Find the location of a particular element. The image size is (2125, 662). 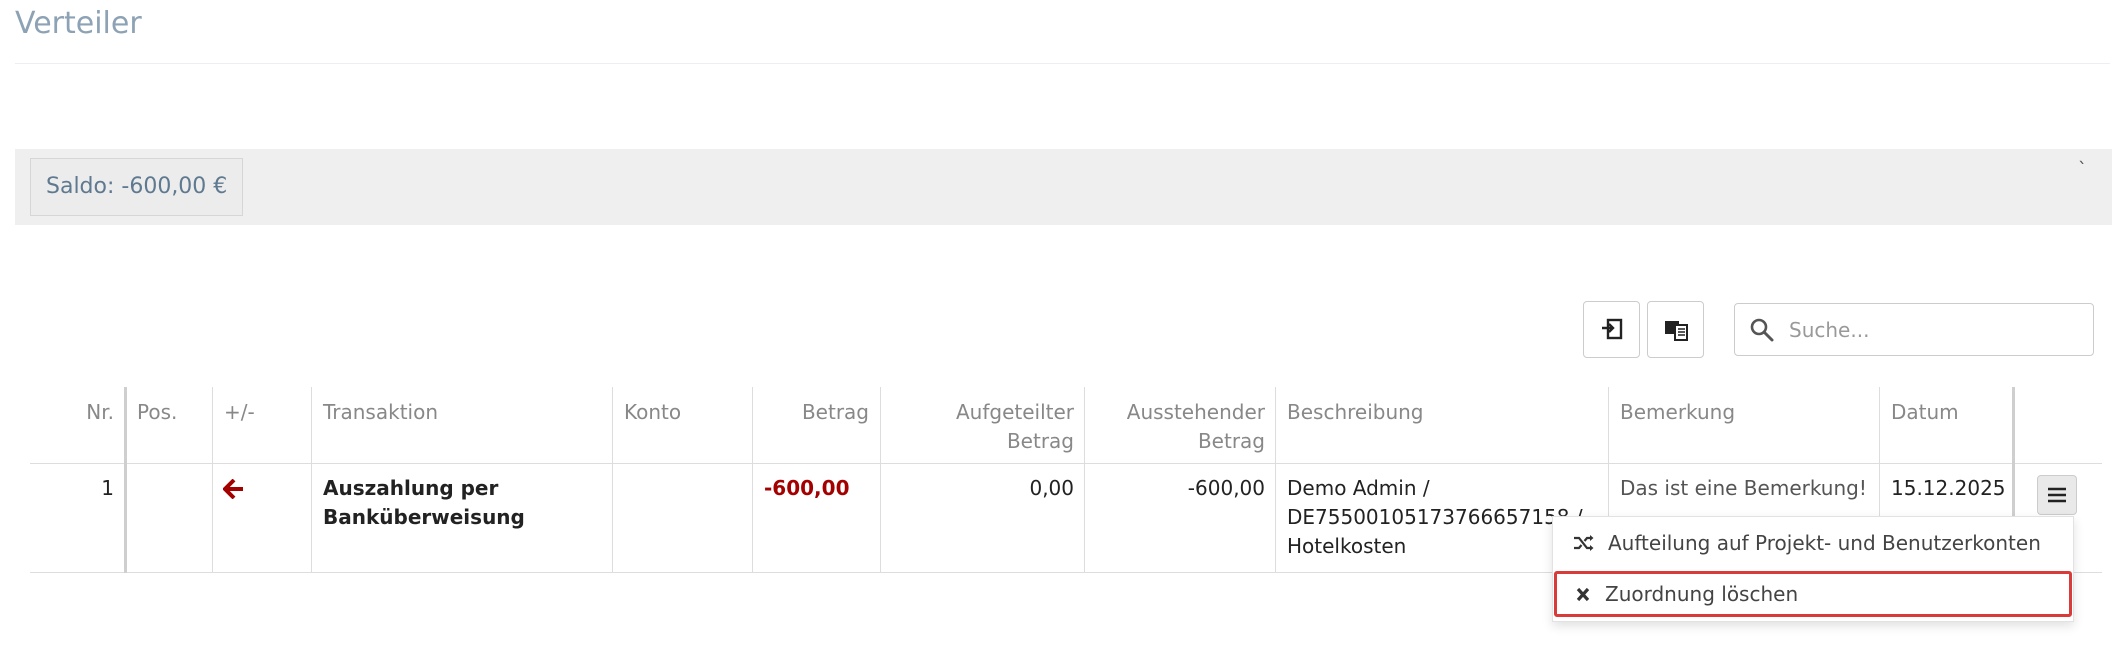

arrow-left-icon is located at coordinates (233, 489).